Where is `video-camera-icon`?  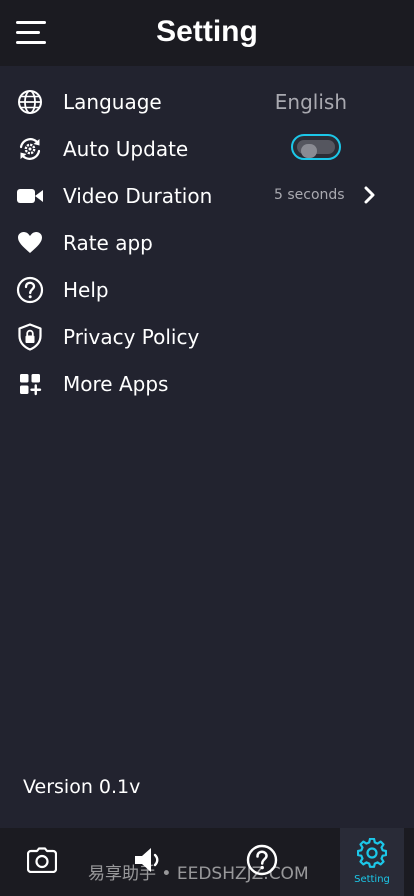
video-camera-icon is located at coordinates (30, 196).